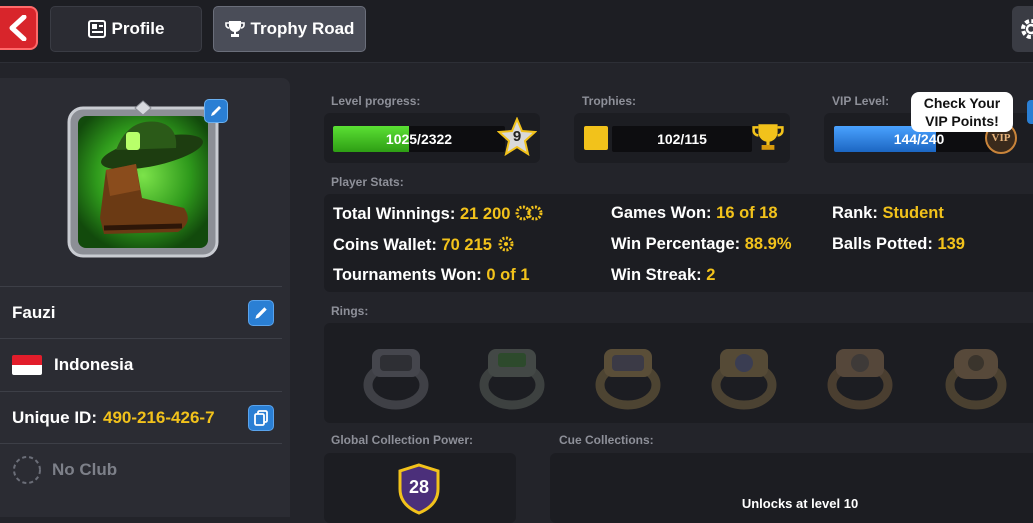 The height and width of the screenshot is (523, 1033). What do you see at coordinates (302, 28) in the screenshot?
I see `tab-trophy-road-label: Trophy Road` at bounding box center [302, 28].